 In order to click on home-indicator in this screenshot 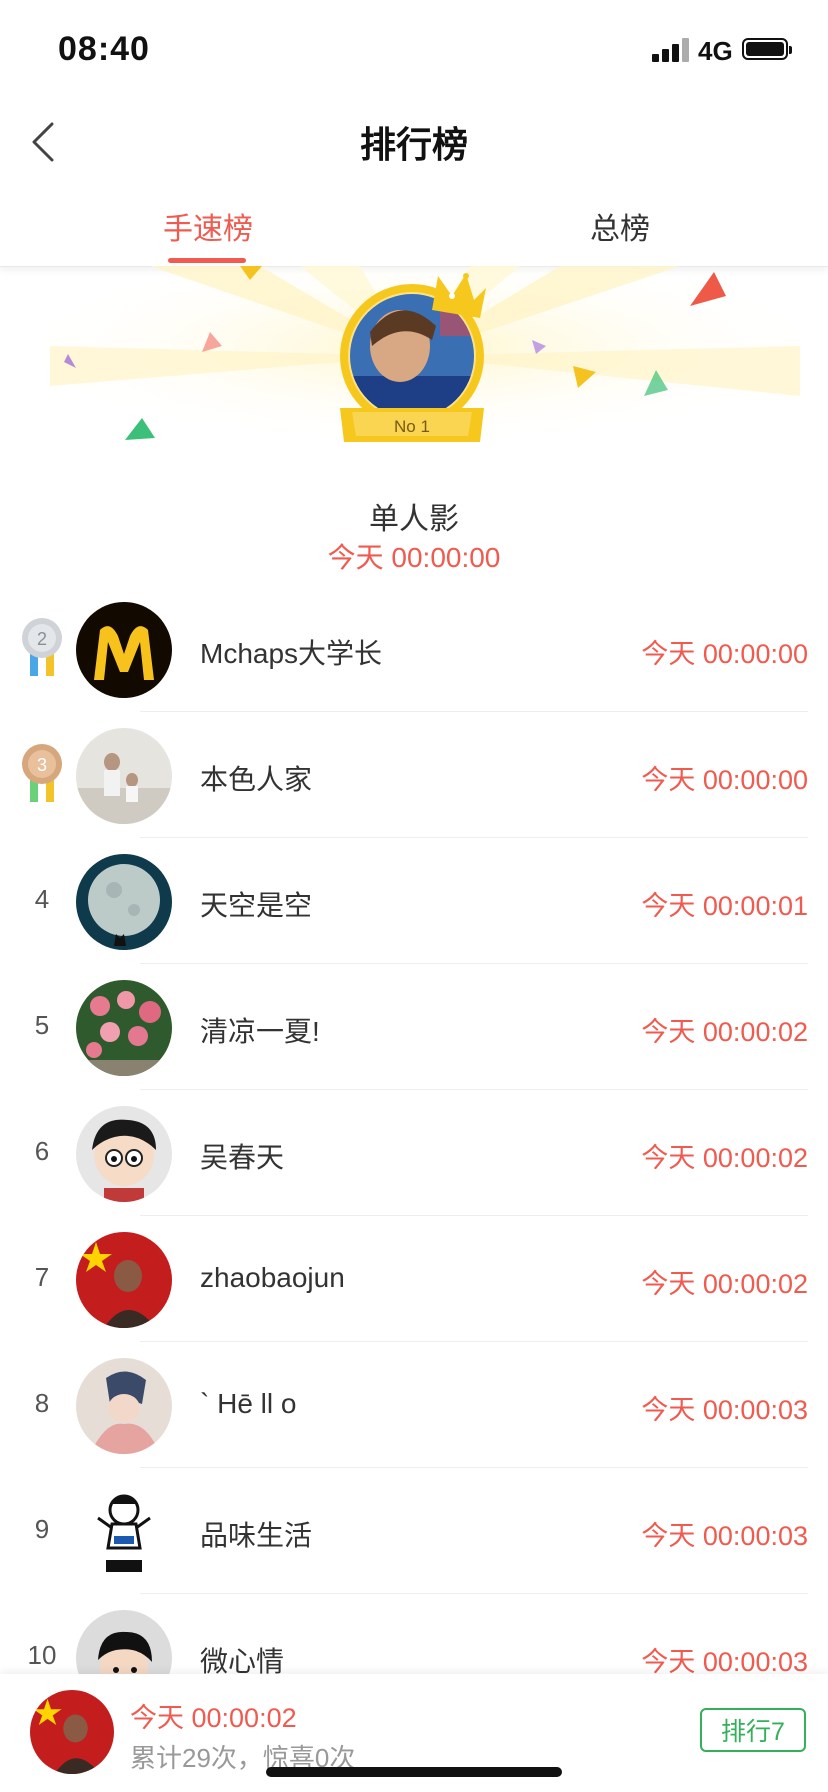, I will do `click(414, 1772)`.